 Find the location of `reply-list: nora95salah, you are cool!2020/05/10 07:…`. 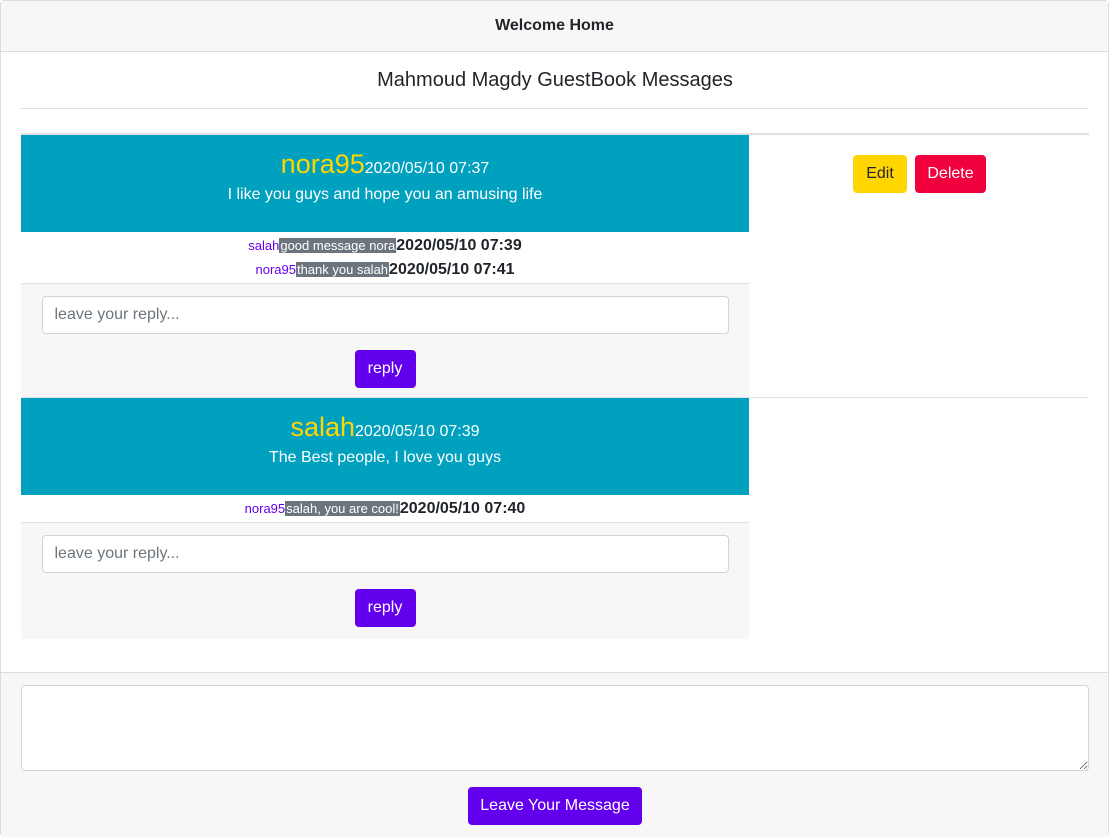

reply-list: nora95salah, you are cool!2020/05/10 07:… is located at coordinates (385, 508).